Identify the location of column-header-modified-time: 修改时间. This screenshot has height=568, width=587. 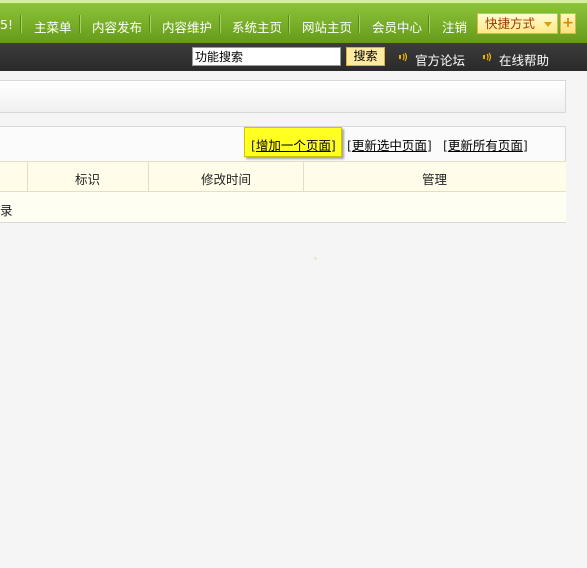
(226, 179).